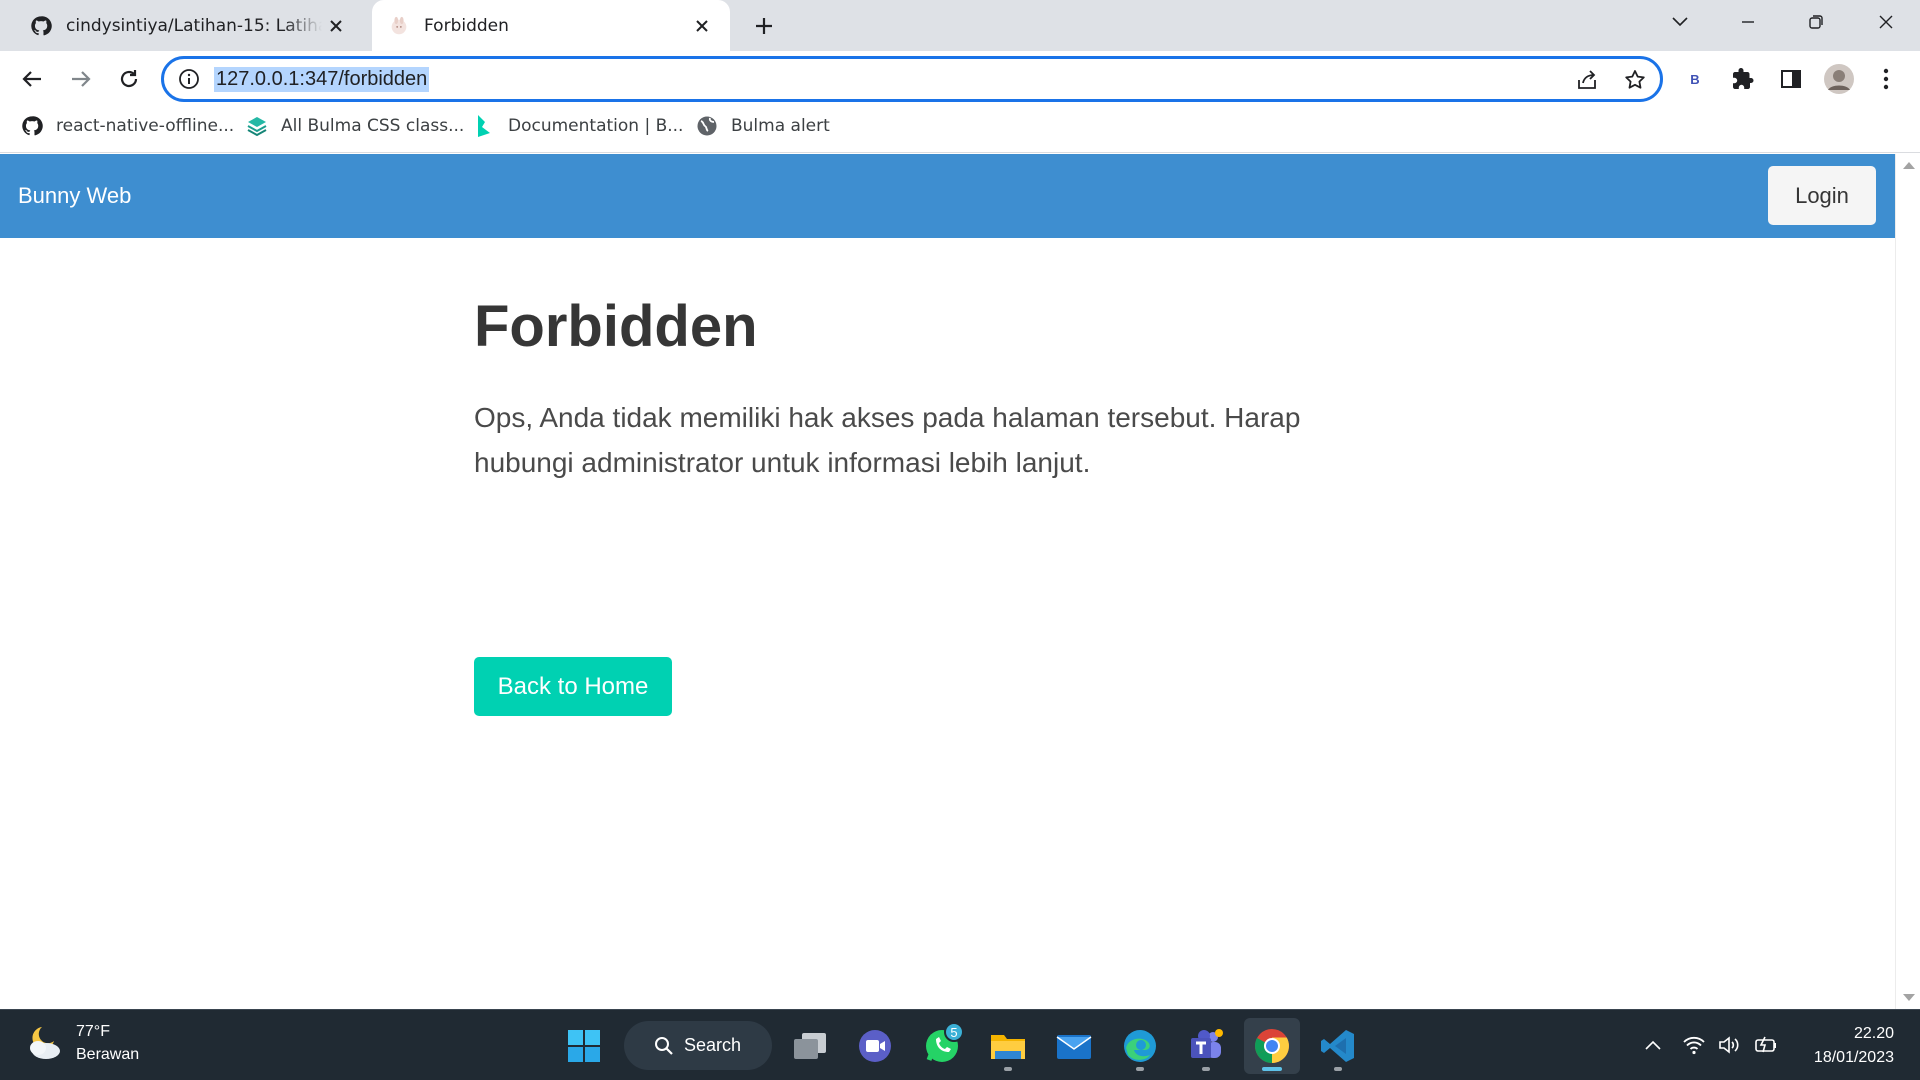  I want to click on page-title: Forbidden, so click(616, 326).